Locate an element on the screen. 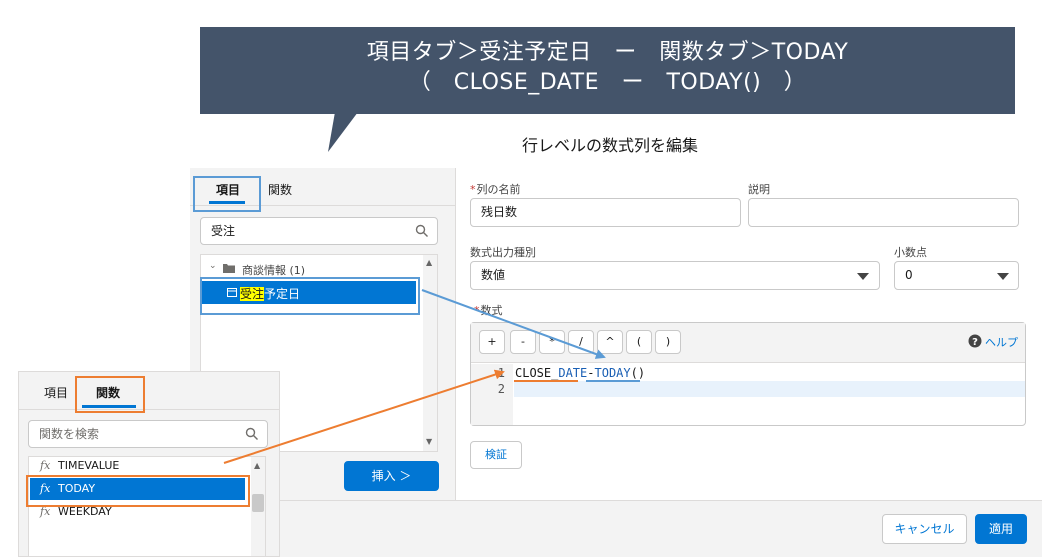 The height and width of the screenshot is (557, 1056). output-type-caret-icon is located at coordinates (863, 276).